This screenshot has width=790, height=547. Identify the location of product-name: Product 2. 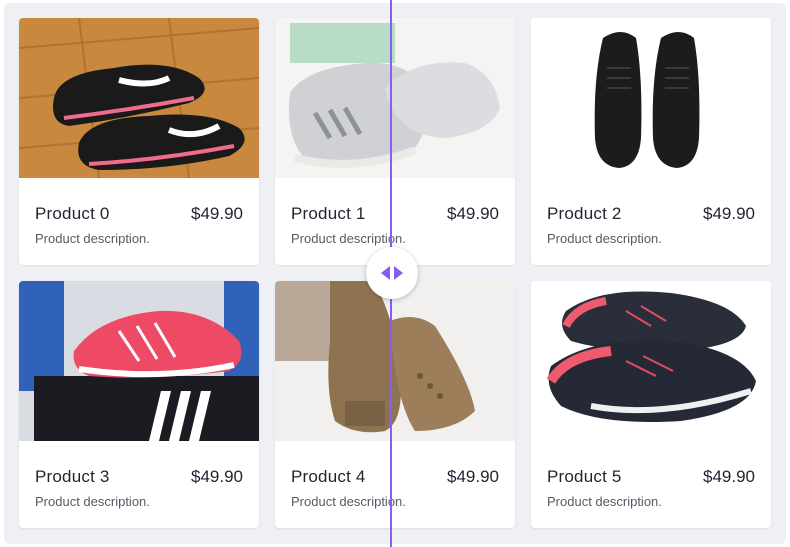
(584, 213).